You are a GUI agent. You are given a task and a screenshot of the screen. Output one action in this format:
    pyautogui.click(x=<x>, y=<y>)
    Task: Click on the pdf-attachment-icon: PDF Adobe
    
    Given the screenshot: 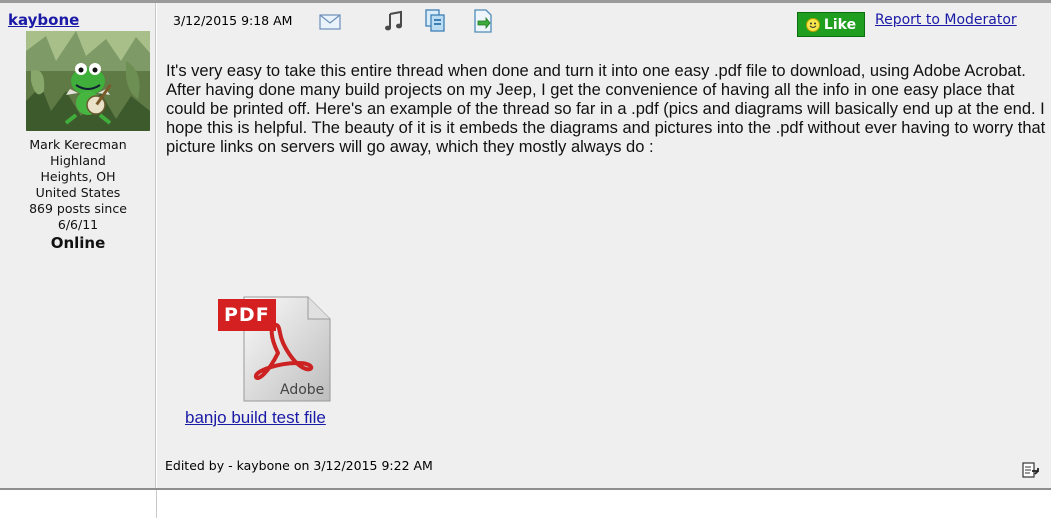 What is the action you would take?
    pyautogui.click(x=275, y=349)
    